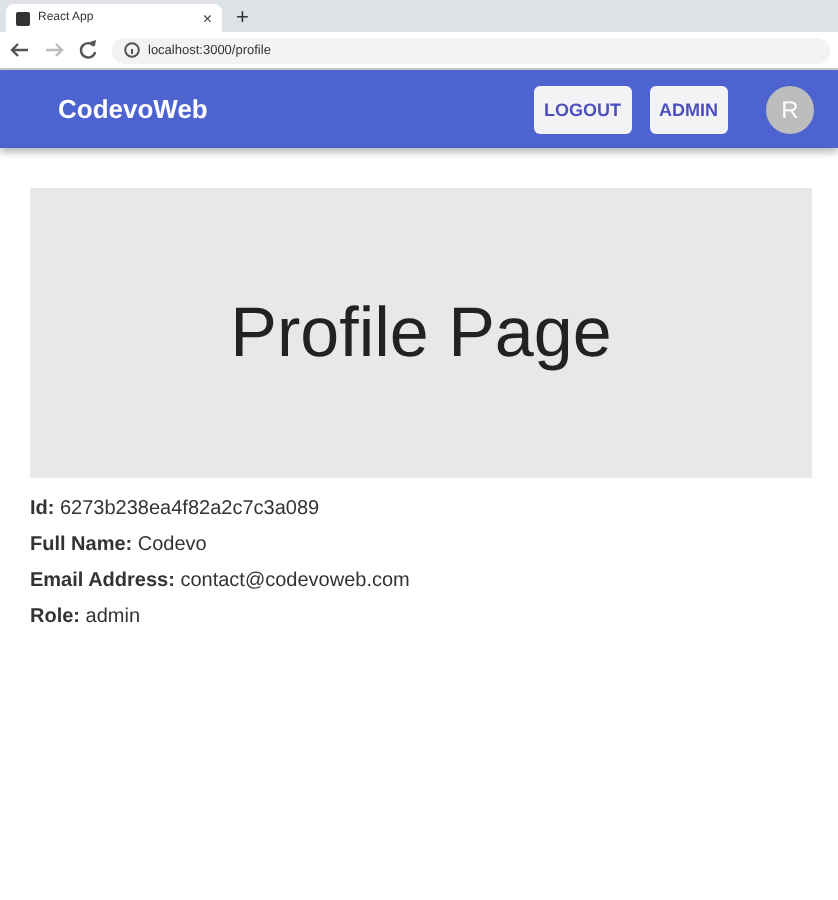 The height and width of the screenshot is (900, 838). I want to click on profile-field: Full Name: Codevo, so click(421, 546).